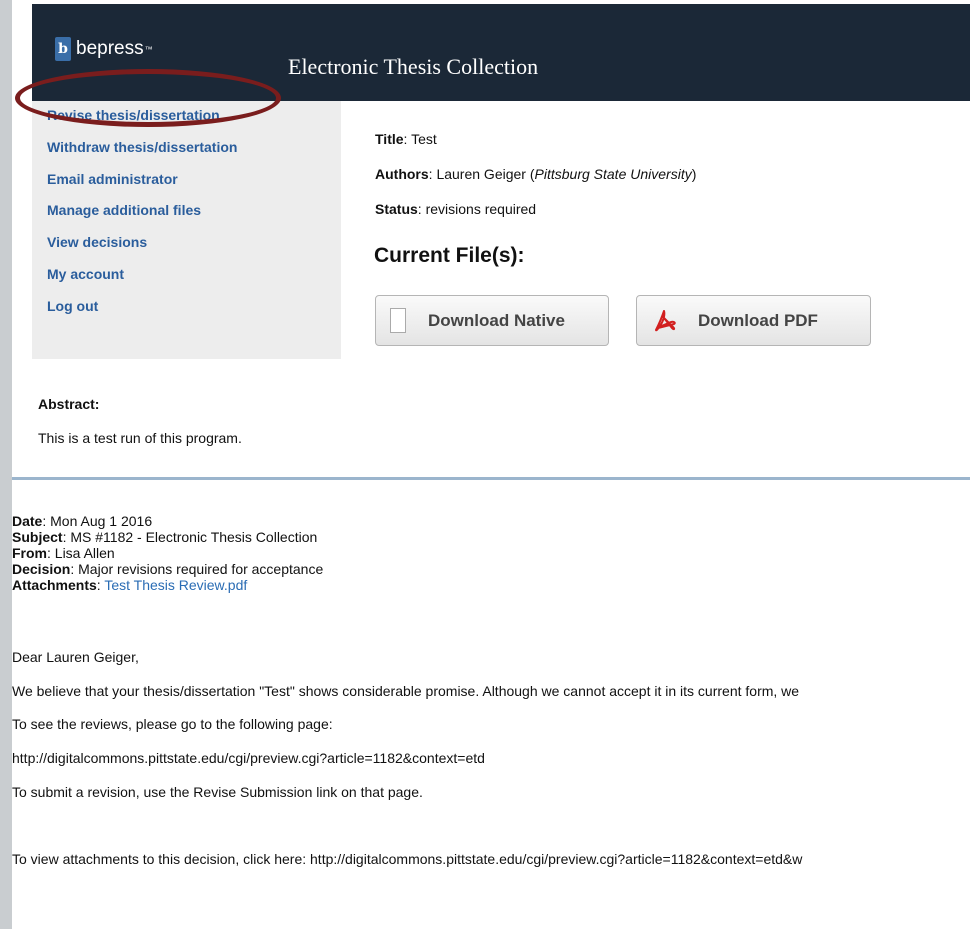  I want to click on page-title: Electronic Thesis Collection, so click(413, 66).